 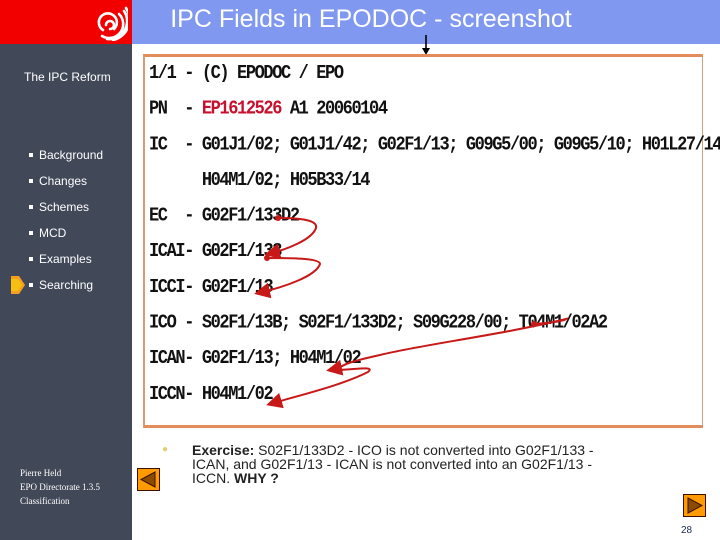 I want to click on field-label: IC, so click(x=162, y=145).